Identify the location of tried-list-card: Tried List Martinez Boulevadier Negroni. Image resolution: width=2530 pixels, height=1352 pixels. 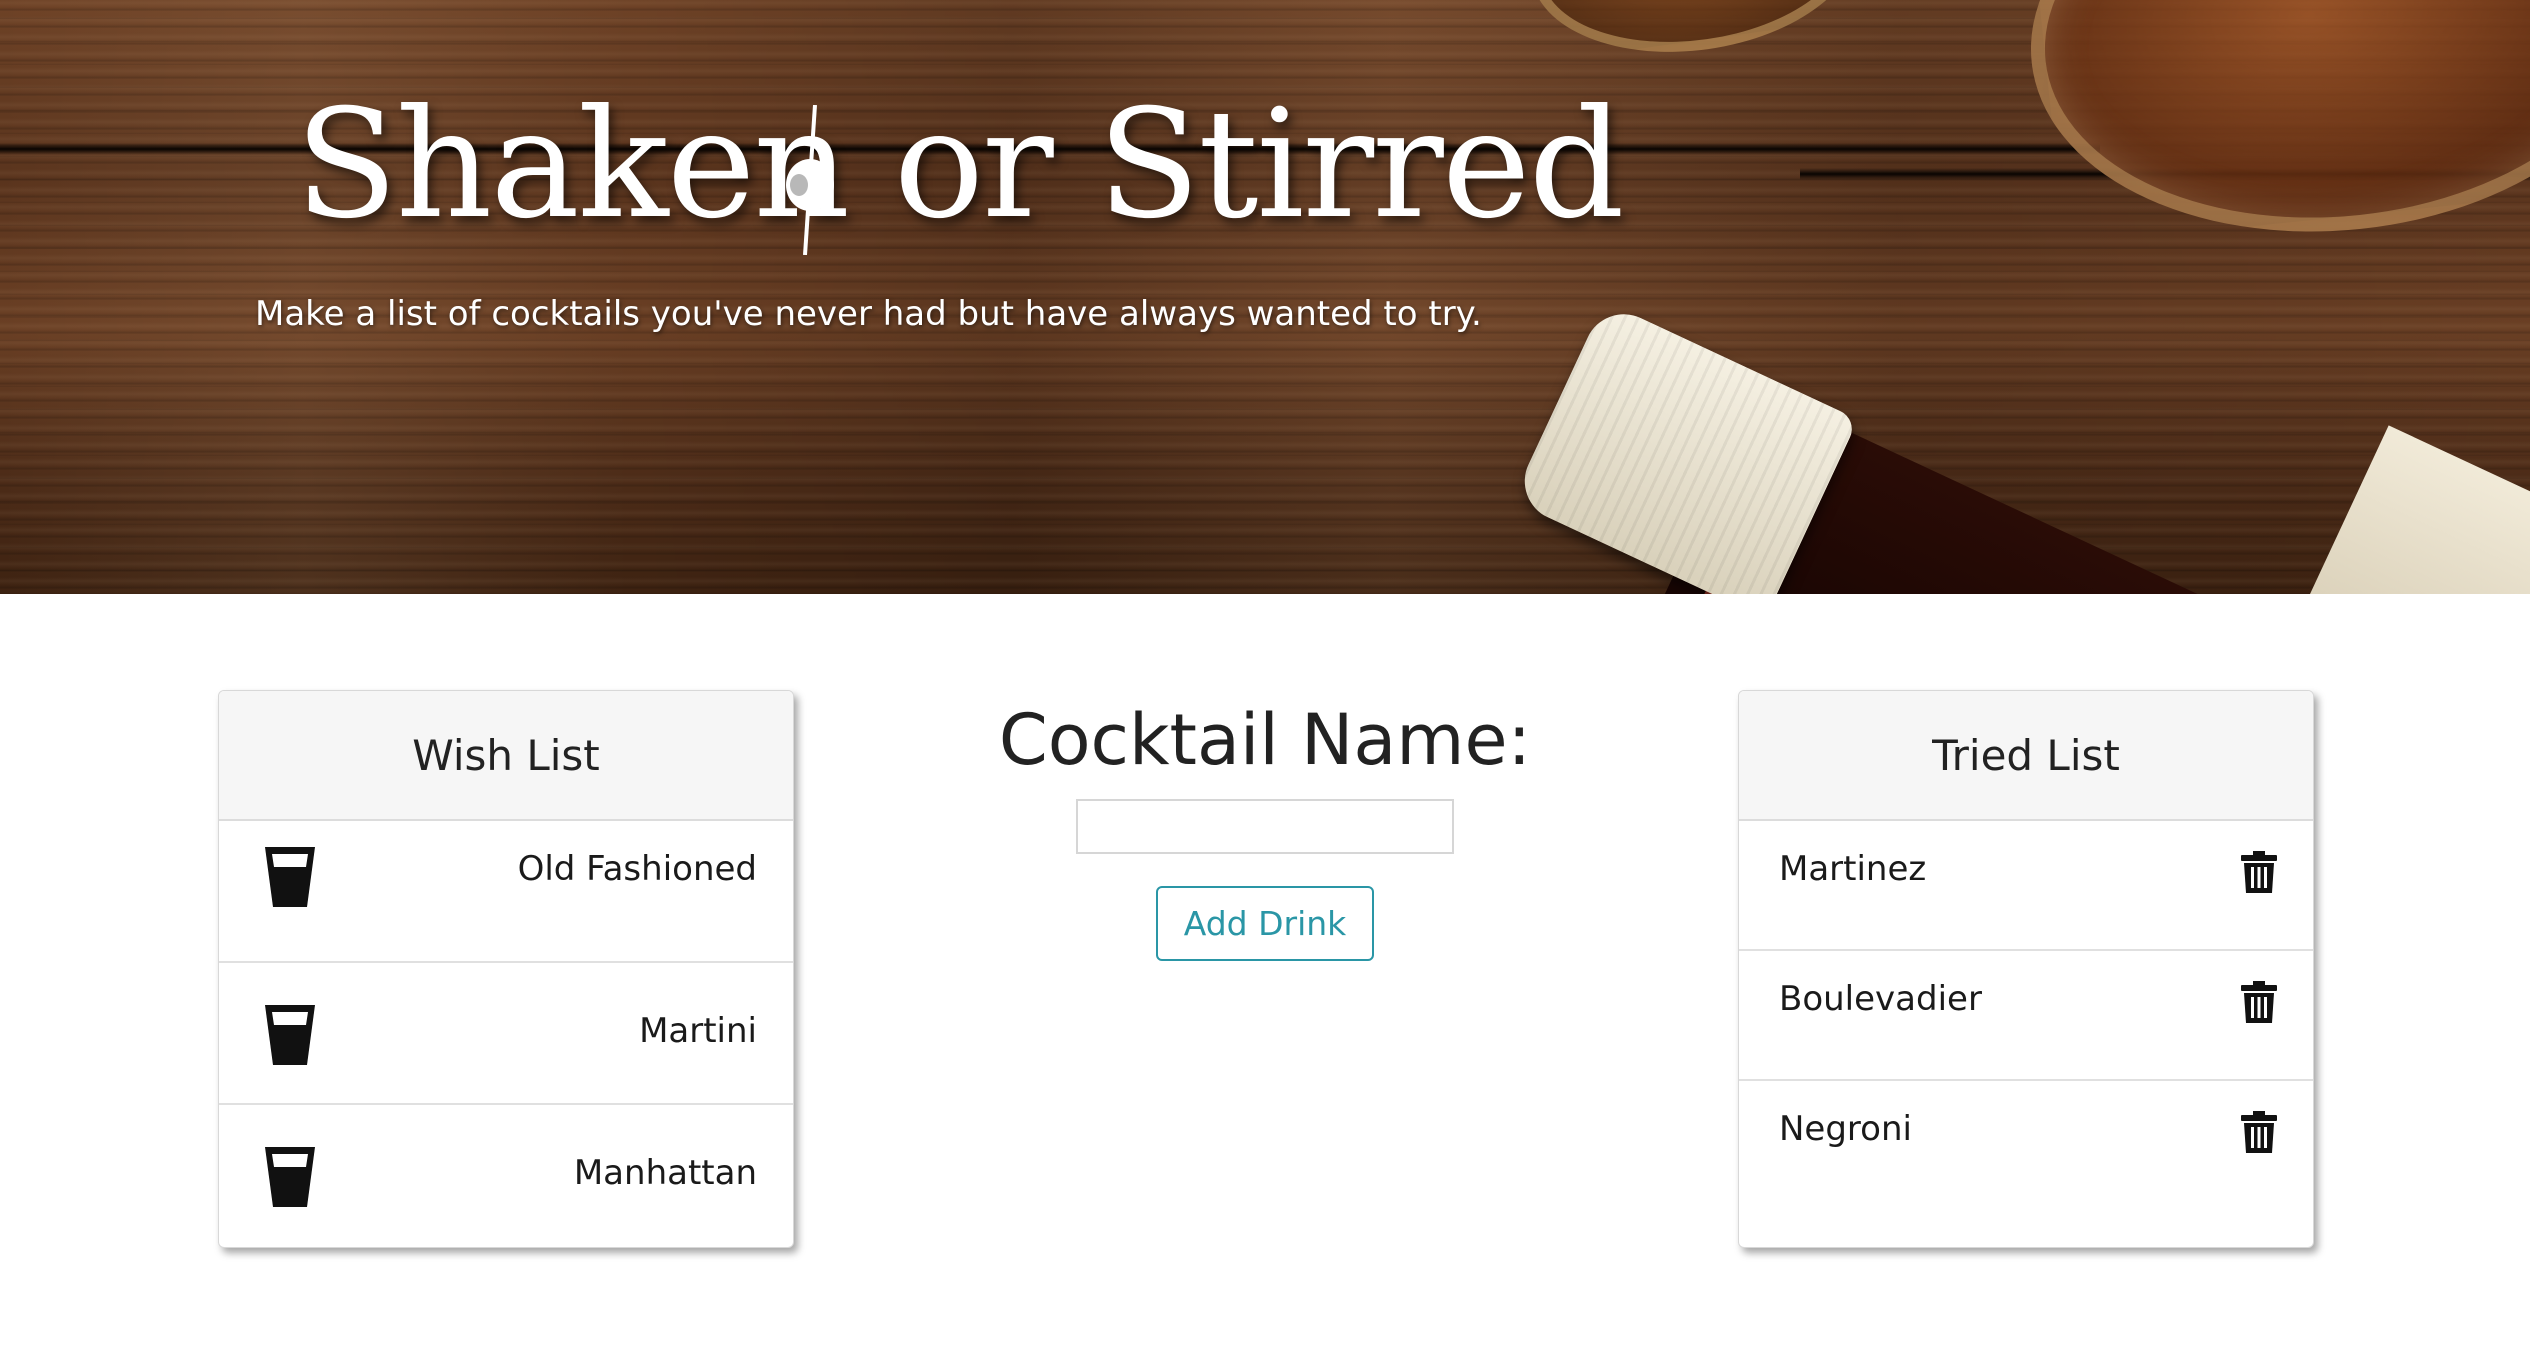
(2026, 969).